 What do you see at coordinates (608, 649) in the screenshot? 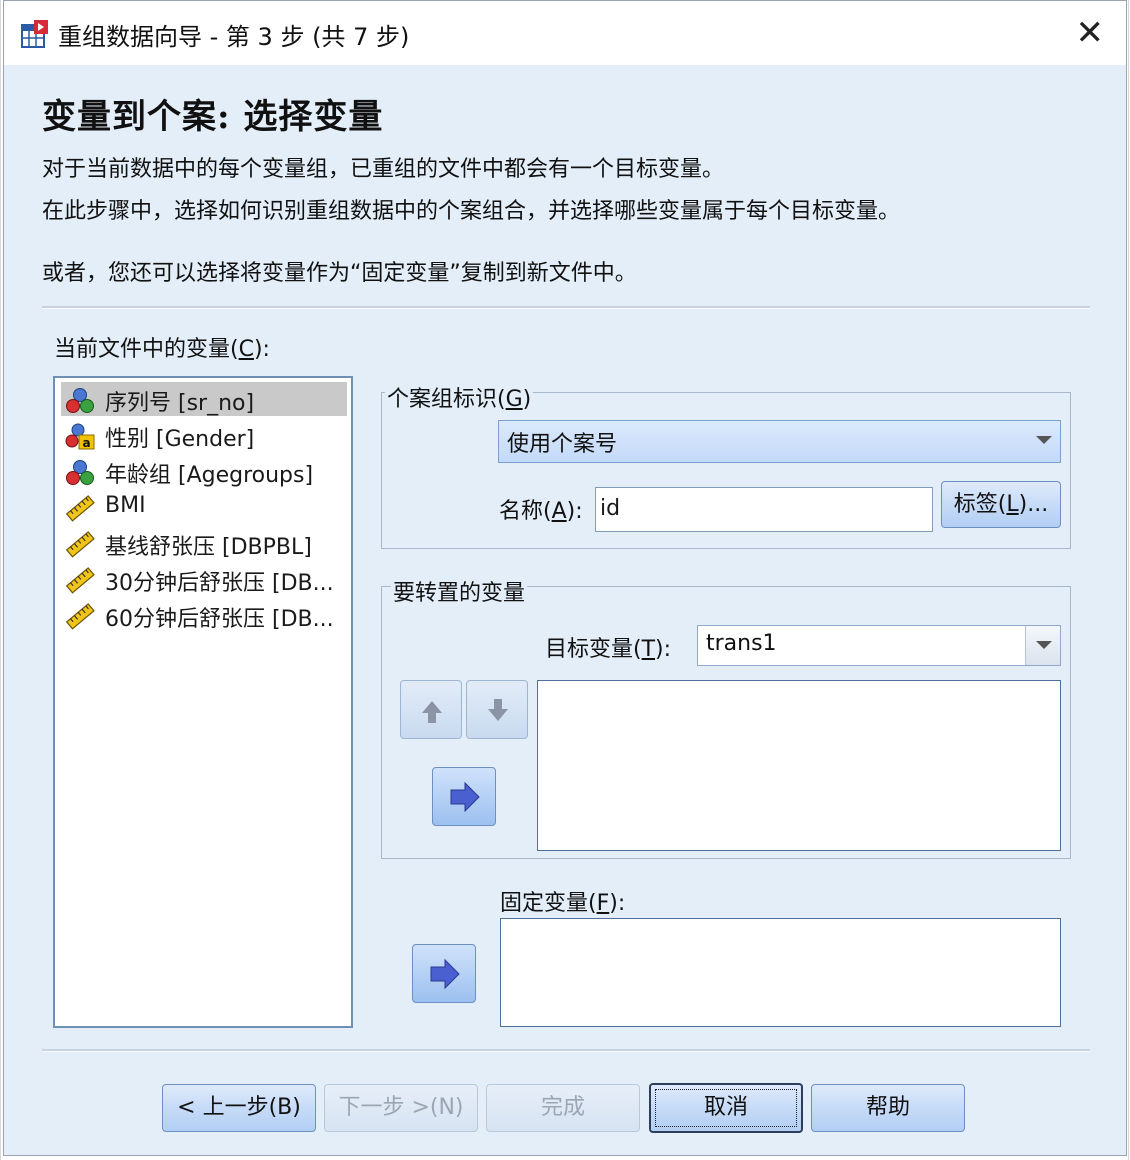
I see `target-variable-label: 目标变量(T):` at bounding box center [608, 649].